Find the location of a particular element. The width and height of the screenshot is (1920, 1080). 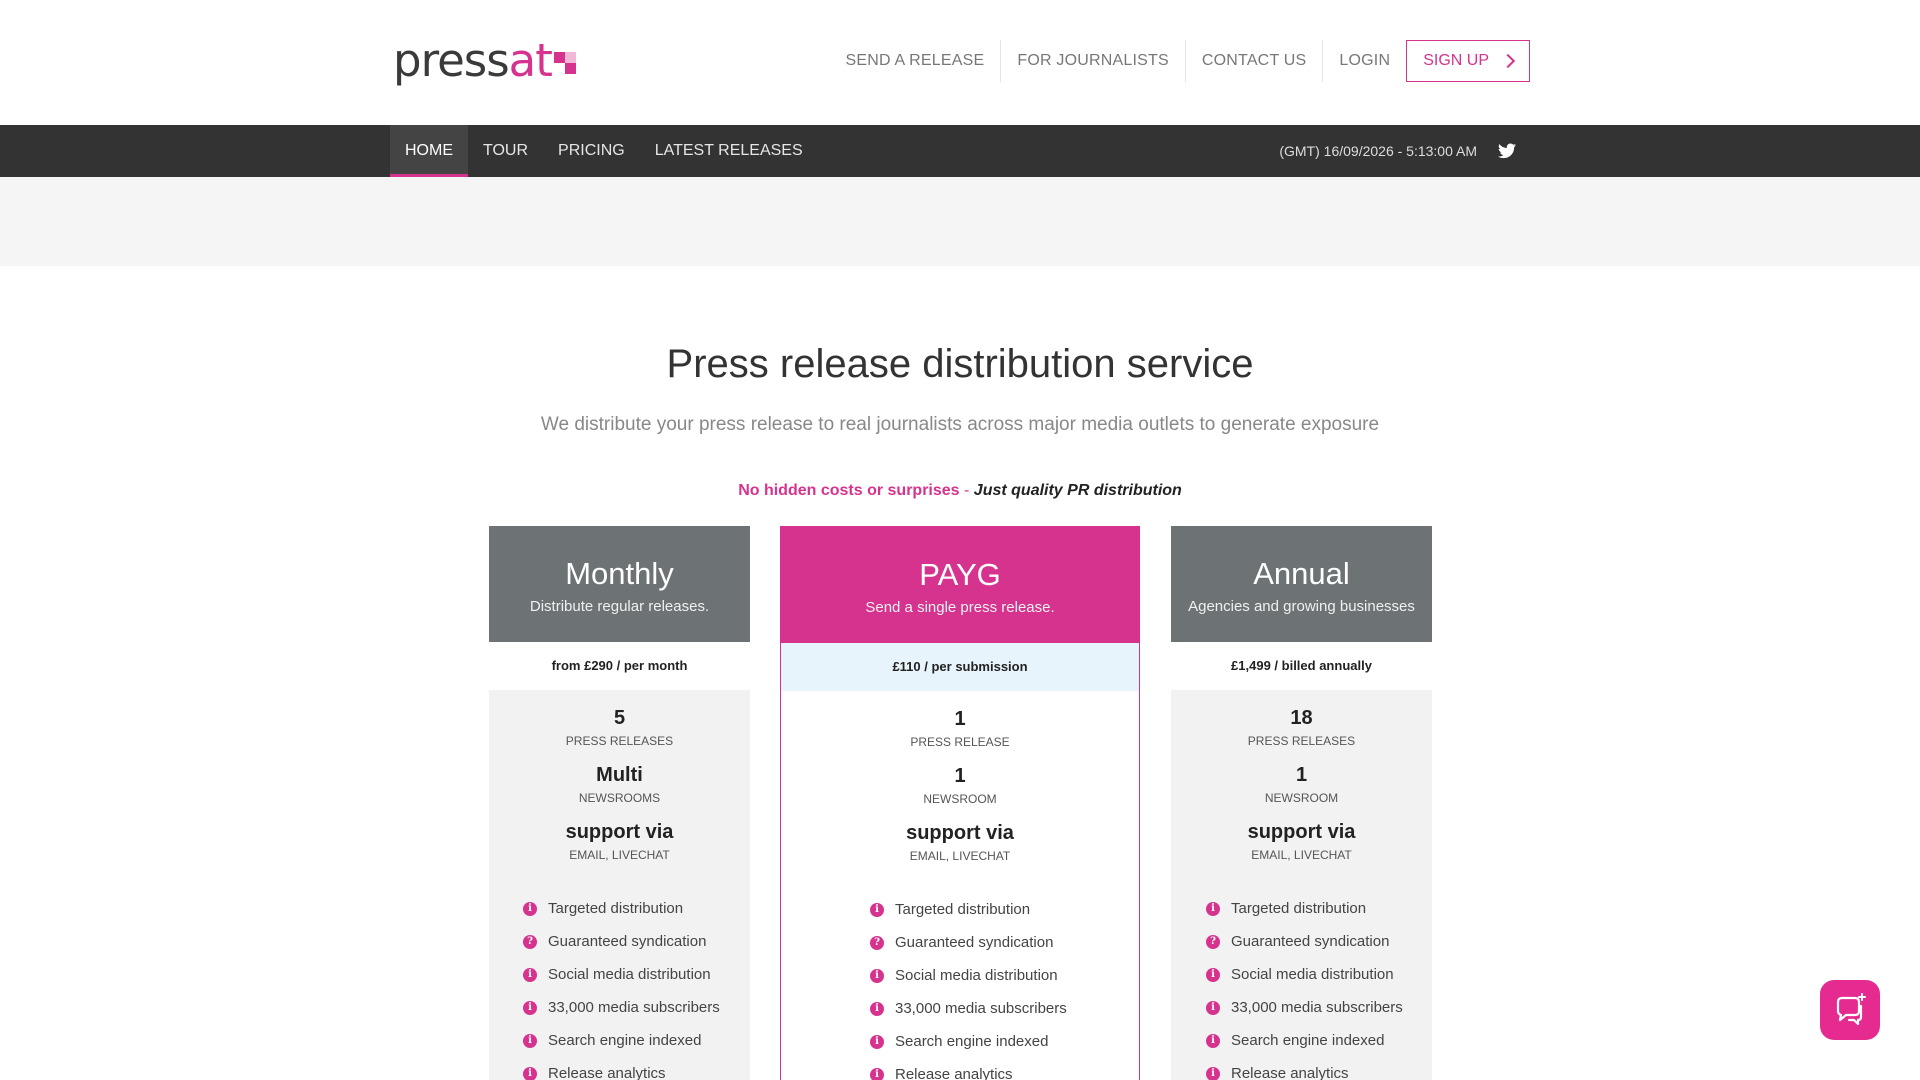

grey-banner is located at coordinates (960, 221).